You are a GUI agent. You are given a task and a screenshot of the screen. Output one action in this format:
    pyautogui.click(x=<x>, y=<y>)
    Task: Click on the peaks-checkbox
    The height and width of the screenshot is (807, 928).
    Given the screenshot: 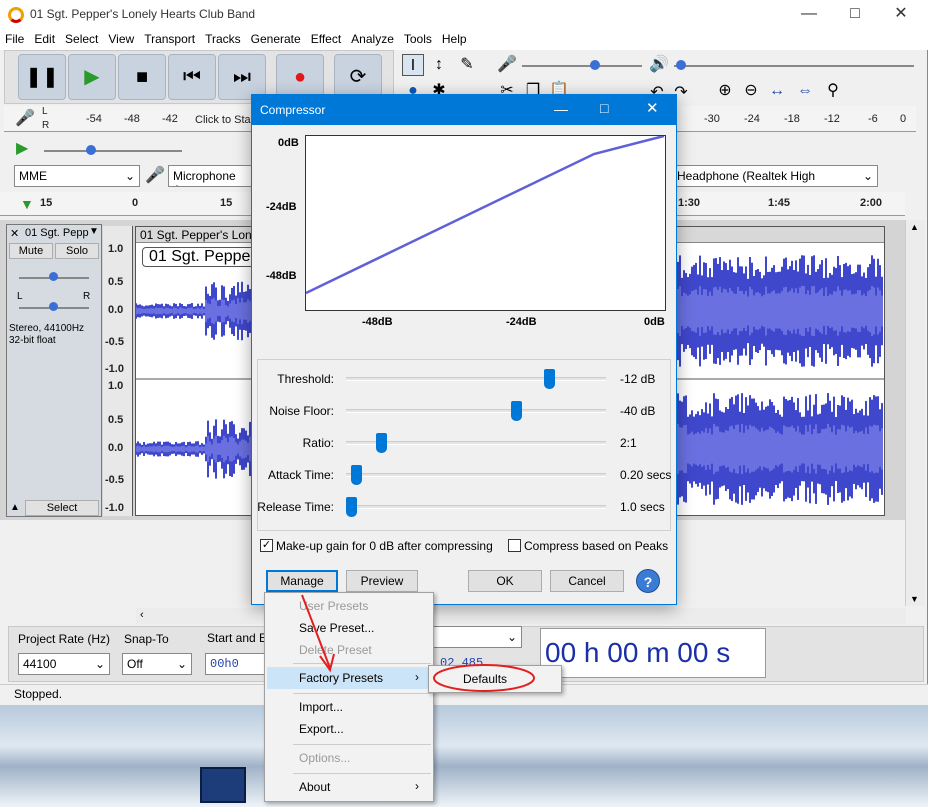 What is the action you would take?
    pyautogui.click(x=514, y=545)
    